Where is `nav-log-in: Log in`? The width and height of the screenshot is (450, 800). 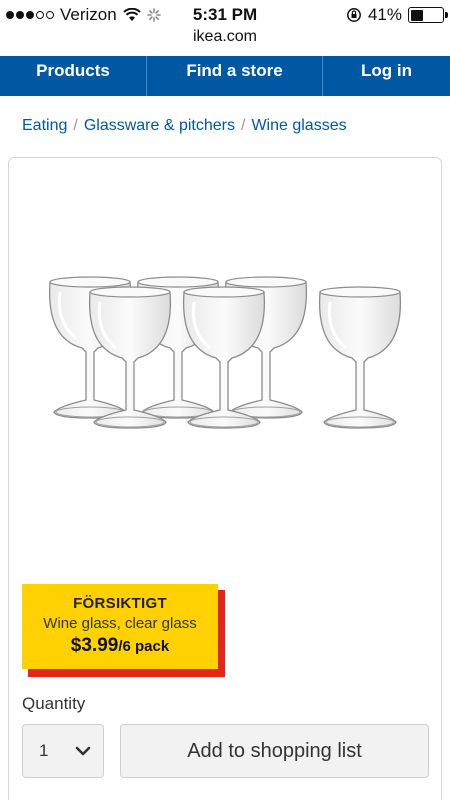
nav-log-in: Log in is located at coordinates (386, 76).